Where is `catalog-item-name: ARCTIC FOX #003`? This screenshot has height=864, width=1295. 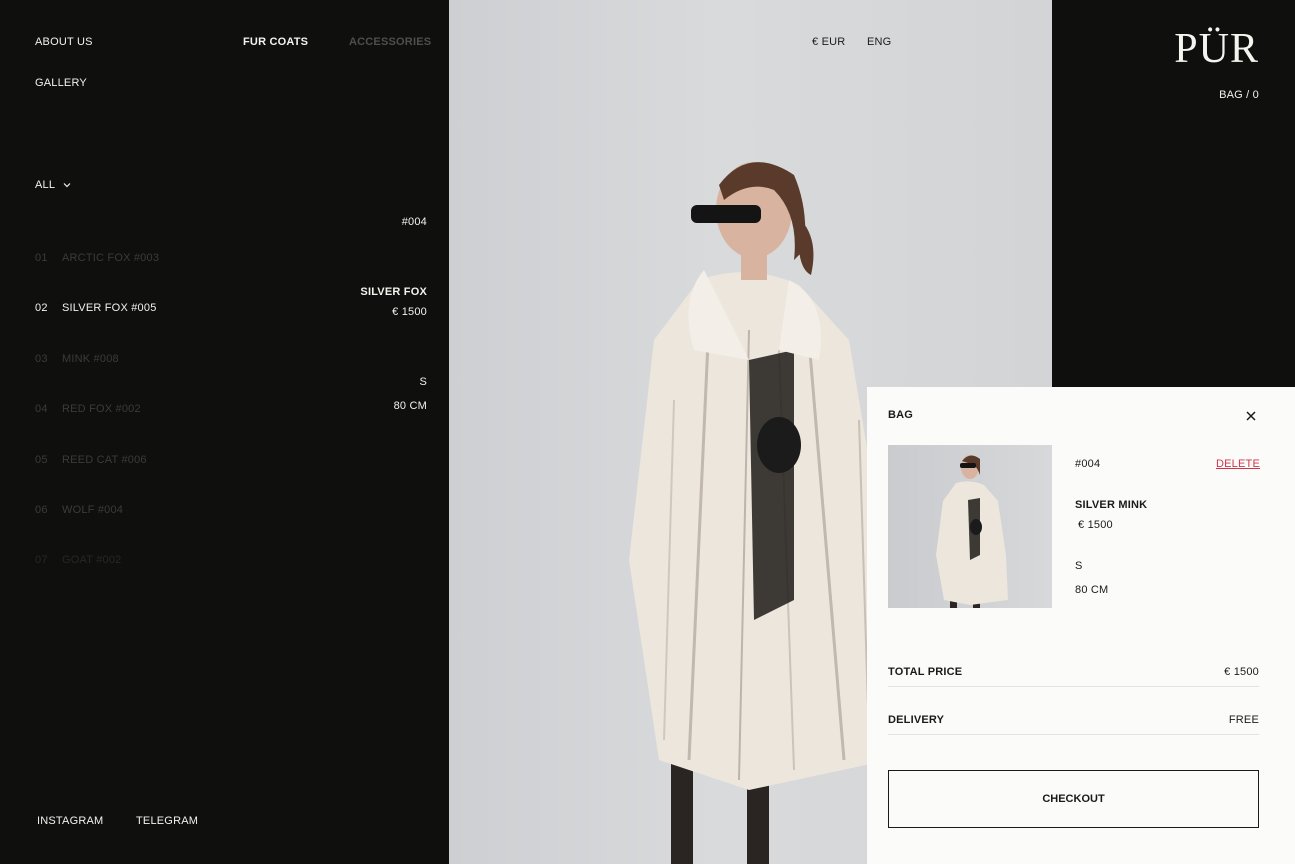
catalog-item-name: ARCTIC FOX #003 is located at coordinates (111, 258).